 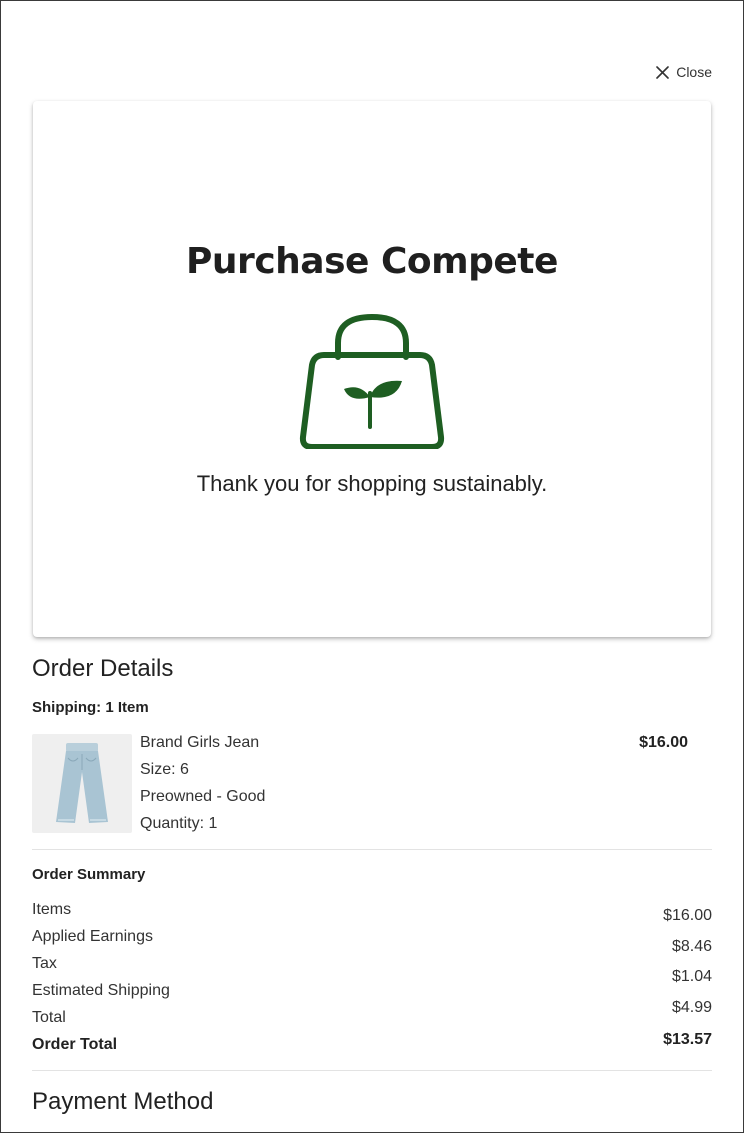 I want to click on summary-label-order-total: Order Total, so click(x=75, y=1044).